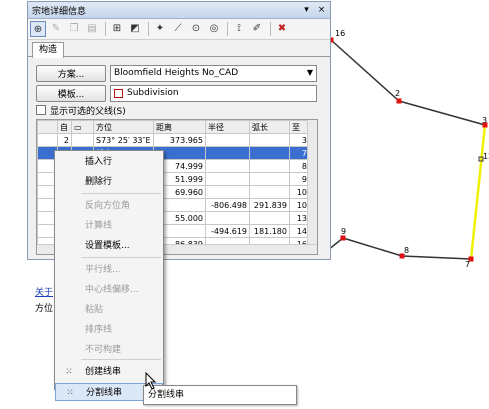 This screenshot has width=489, height=409. Describe the element at coordinates (99, 330) in the screenshot. I see `menu-item-label: 排序线` at that location.